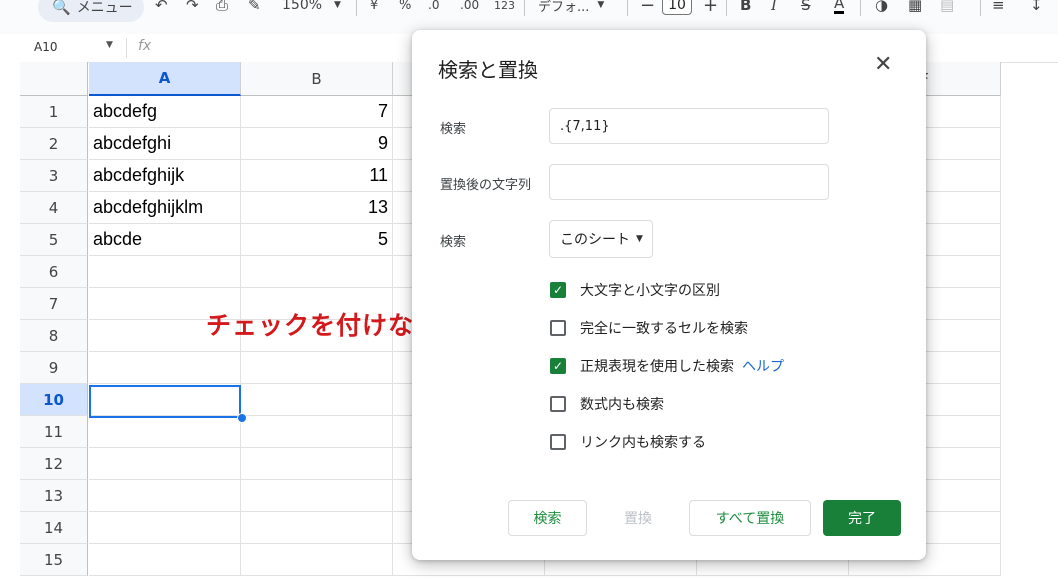  What do you see at coordinates (881, 8) in the screenshot?
I see `fill-color-icon: ◑` at bounding box center [881, 8].